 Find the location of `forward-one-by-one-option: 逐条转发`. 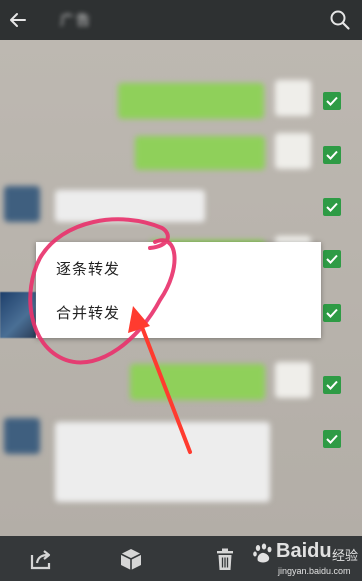

forward-one-by-one-option: 逐条转发 is located at coordinates (178, 268).